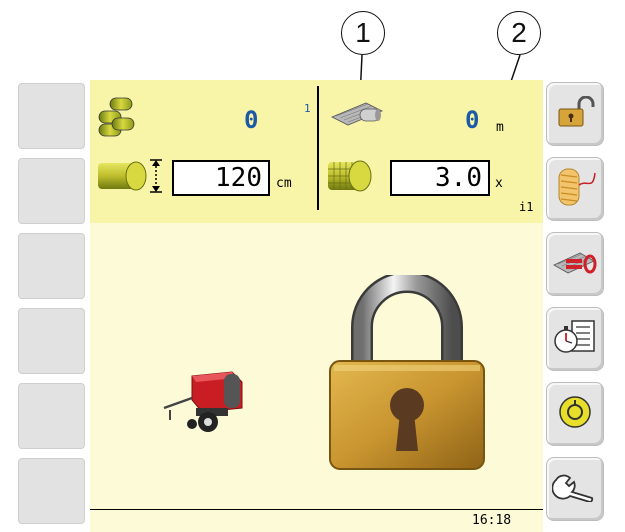  I want to click on clock-display: 16:18, so click(492, 520).